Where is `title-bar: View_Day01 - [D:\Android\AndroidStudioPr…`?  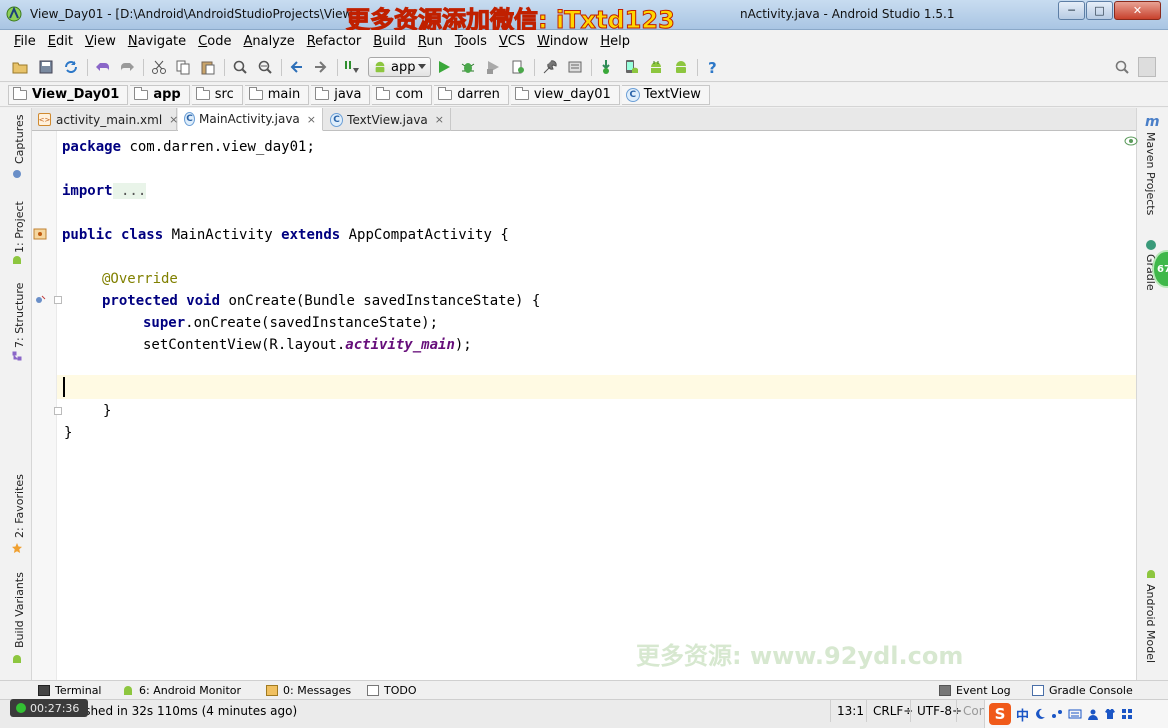 title-bar: View_Day01 - [D:\Android\AndroidStudioPr… is located at coordinates (584, 17).